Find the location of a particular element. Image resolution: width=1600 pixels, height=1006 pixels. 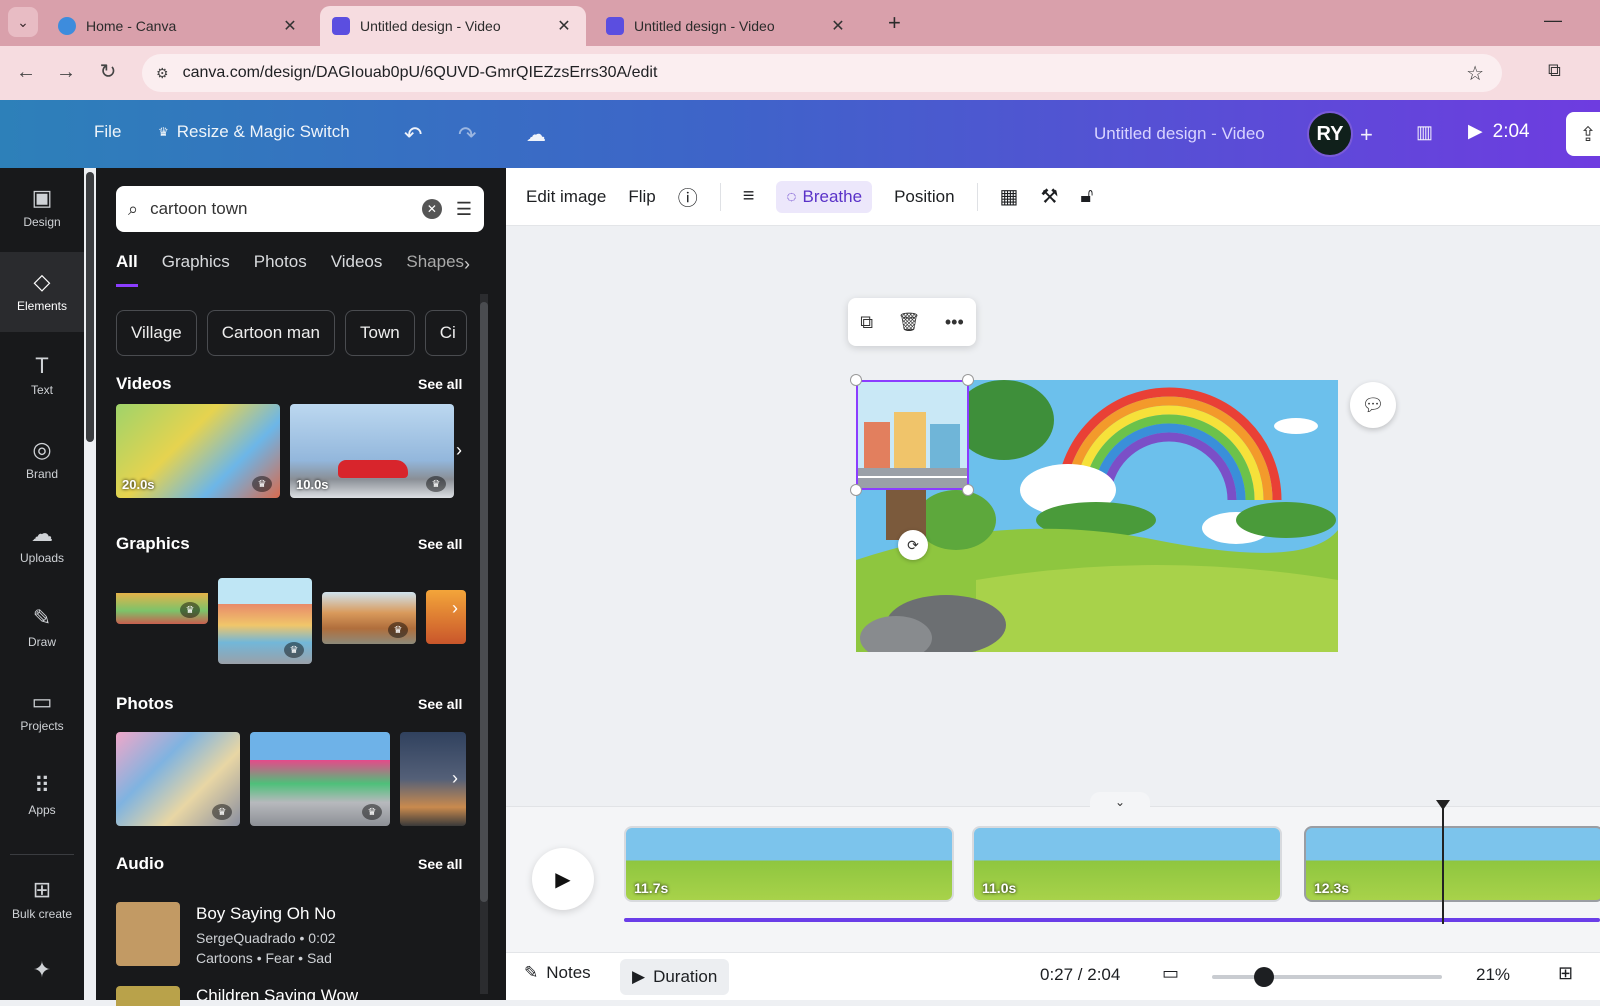

chip-cartoon-man: Cartoon man is located at coordinates (271, 333).